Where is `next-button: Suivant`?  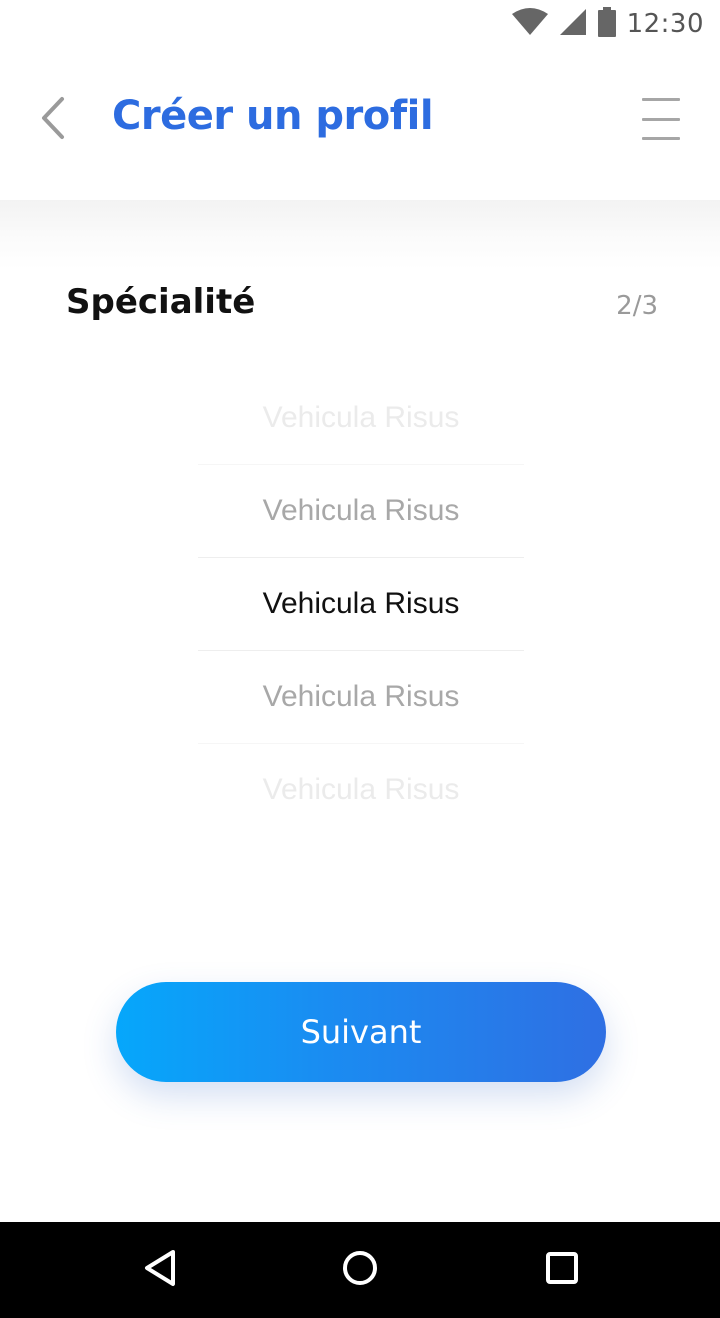 next-button: Suivant is located at coordinates (361, 1032).